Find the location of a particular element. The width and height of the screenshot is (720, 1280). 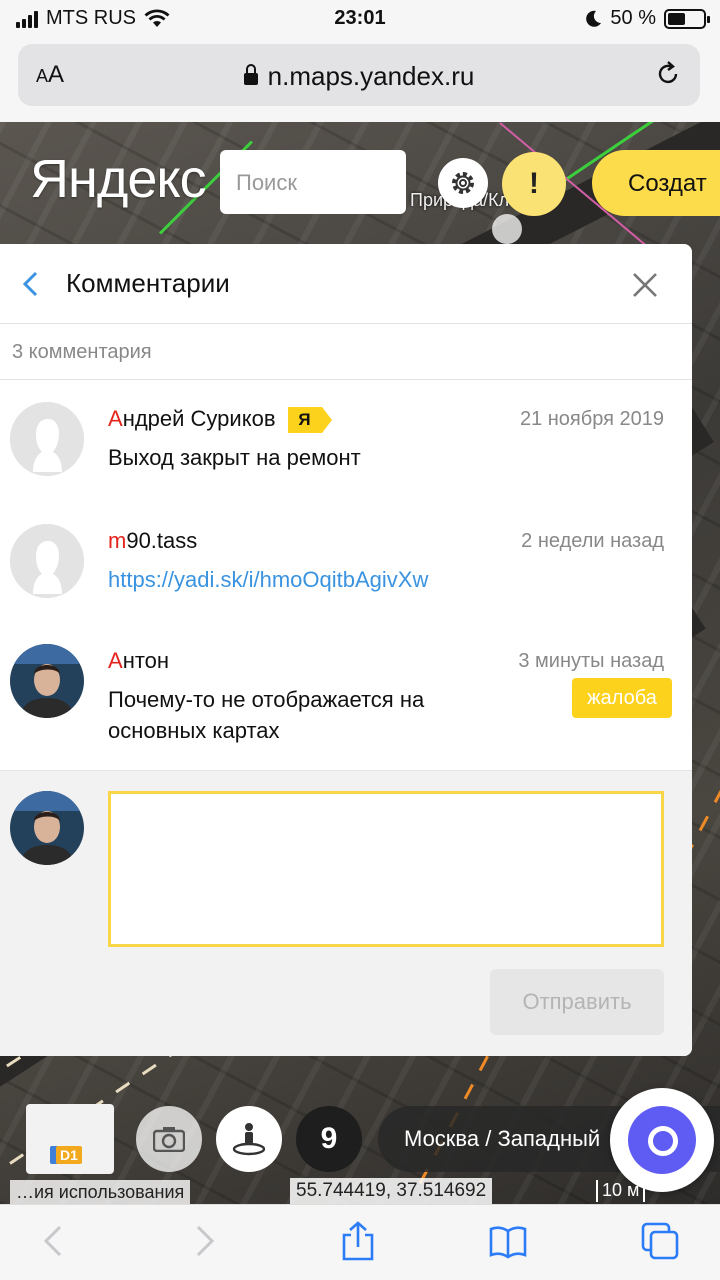

moon-icon is located at coordinates (594, 18).